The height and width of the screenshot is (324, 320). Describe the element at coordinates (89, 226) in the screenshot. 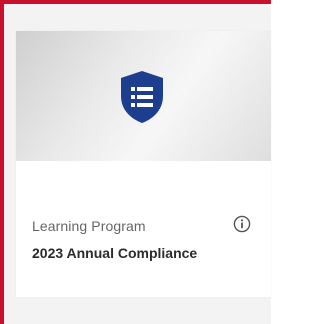

I see `card-type-label: Learning Program` at that location.